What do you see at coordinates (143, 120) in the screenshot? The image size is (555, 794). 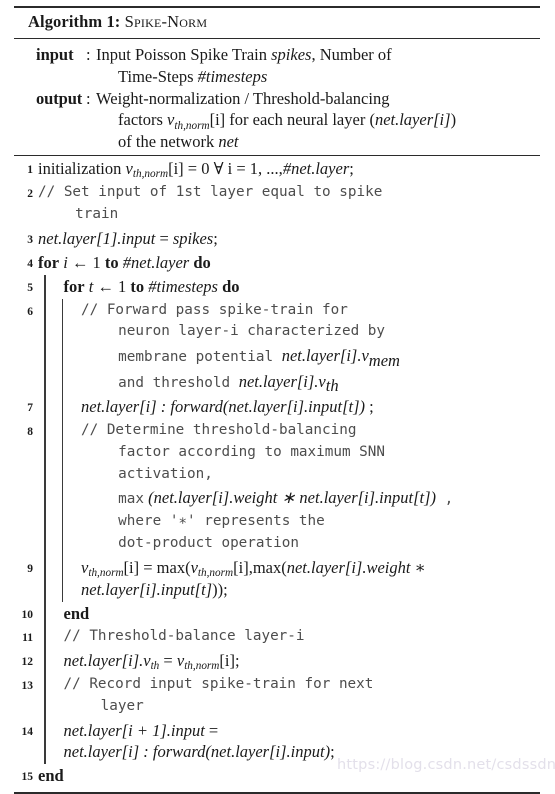 I see `output-text-a: factors` at bounding box center [143, 120].